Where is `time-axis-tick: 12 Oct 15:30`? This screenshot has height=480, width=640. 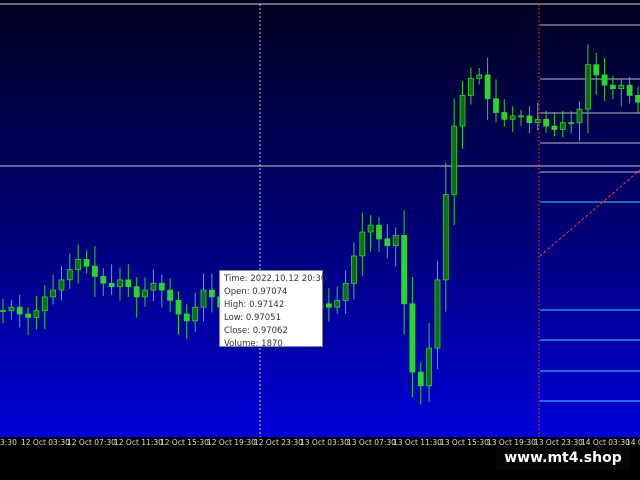 time-axis-tick: 12 Oct 15:30 is located at coordinates (184, 442).